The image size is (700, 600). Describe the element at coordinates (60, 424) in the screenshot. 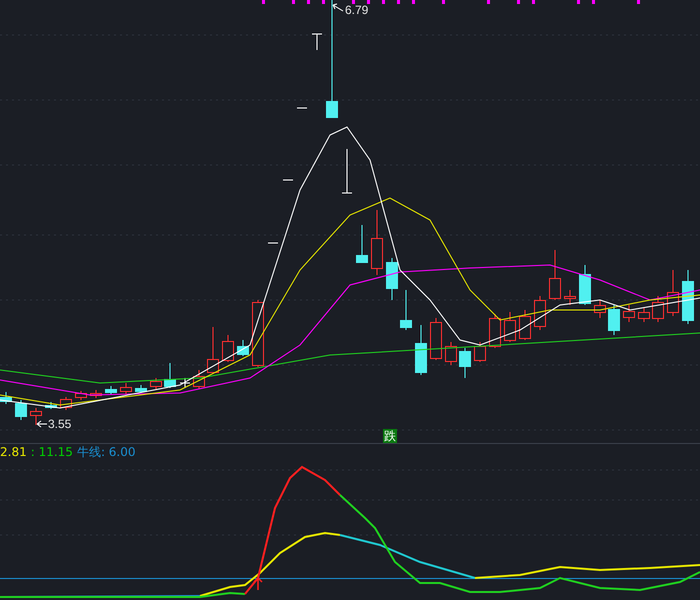

I see `low-price-label: 3.55` at that location.